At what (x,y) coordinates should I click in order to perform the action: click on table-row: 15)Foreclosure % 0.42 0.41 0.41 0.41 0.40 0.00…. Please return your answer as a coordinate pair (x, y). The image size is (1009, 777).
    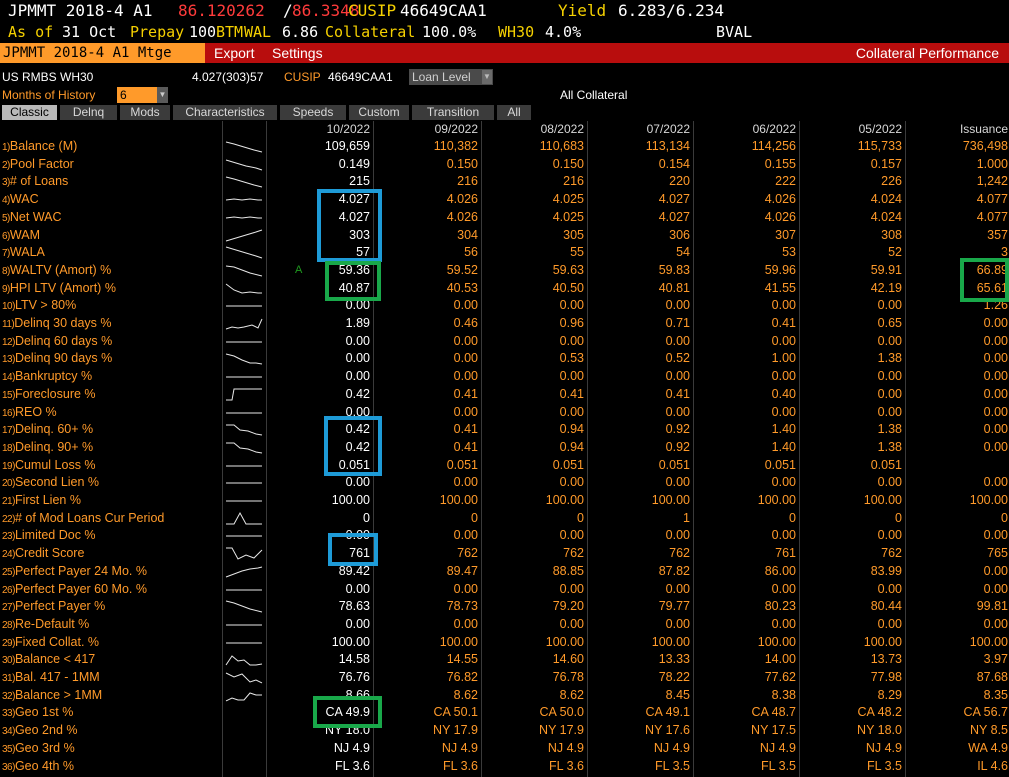
    Looking at the image, I should click on (504, 395).